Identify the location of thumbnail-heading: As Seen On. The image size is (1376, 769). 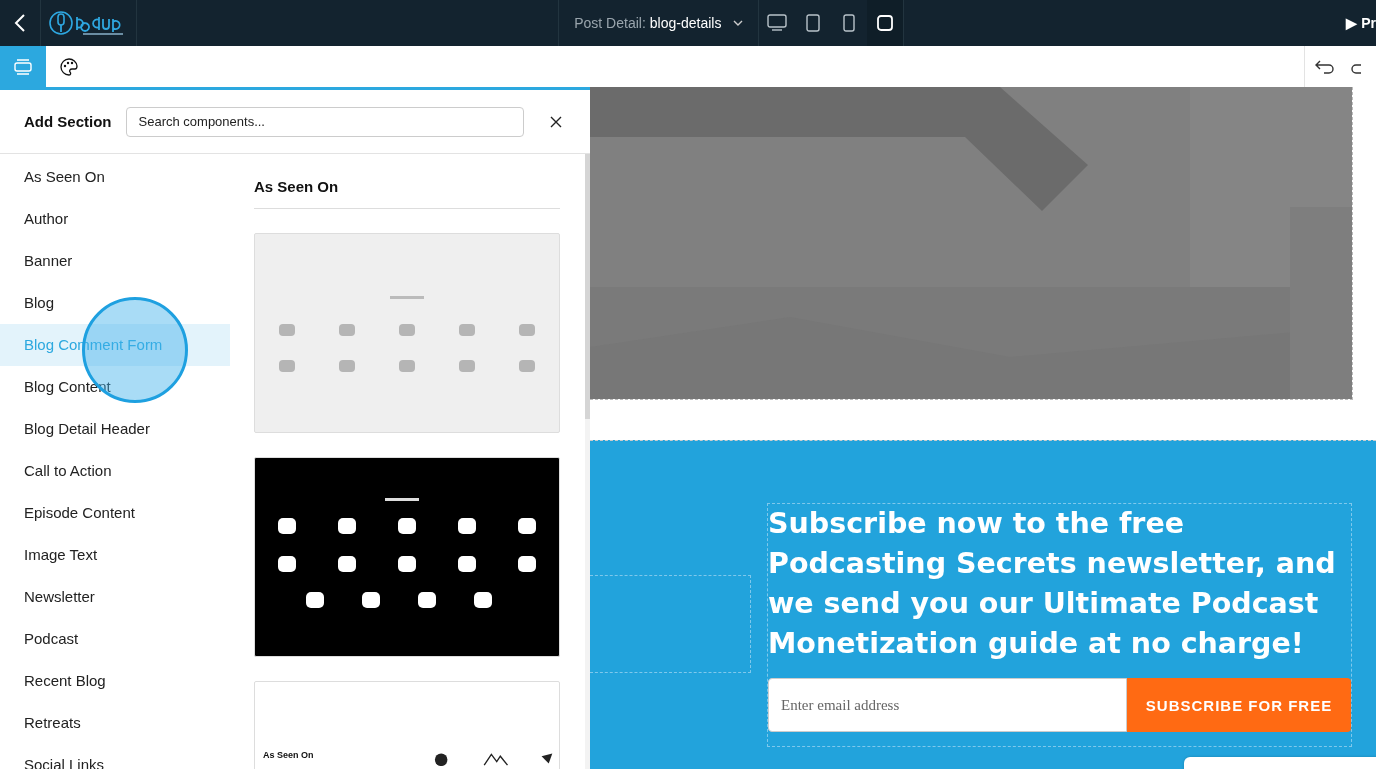
(288, 755).